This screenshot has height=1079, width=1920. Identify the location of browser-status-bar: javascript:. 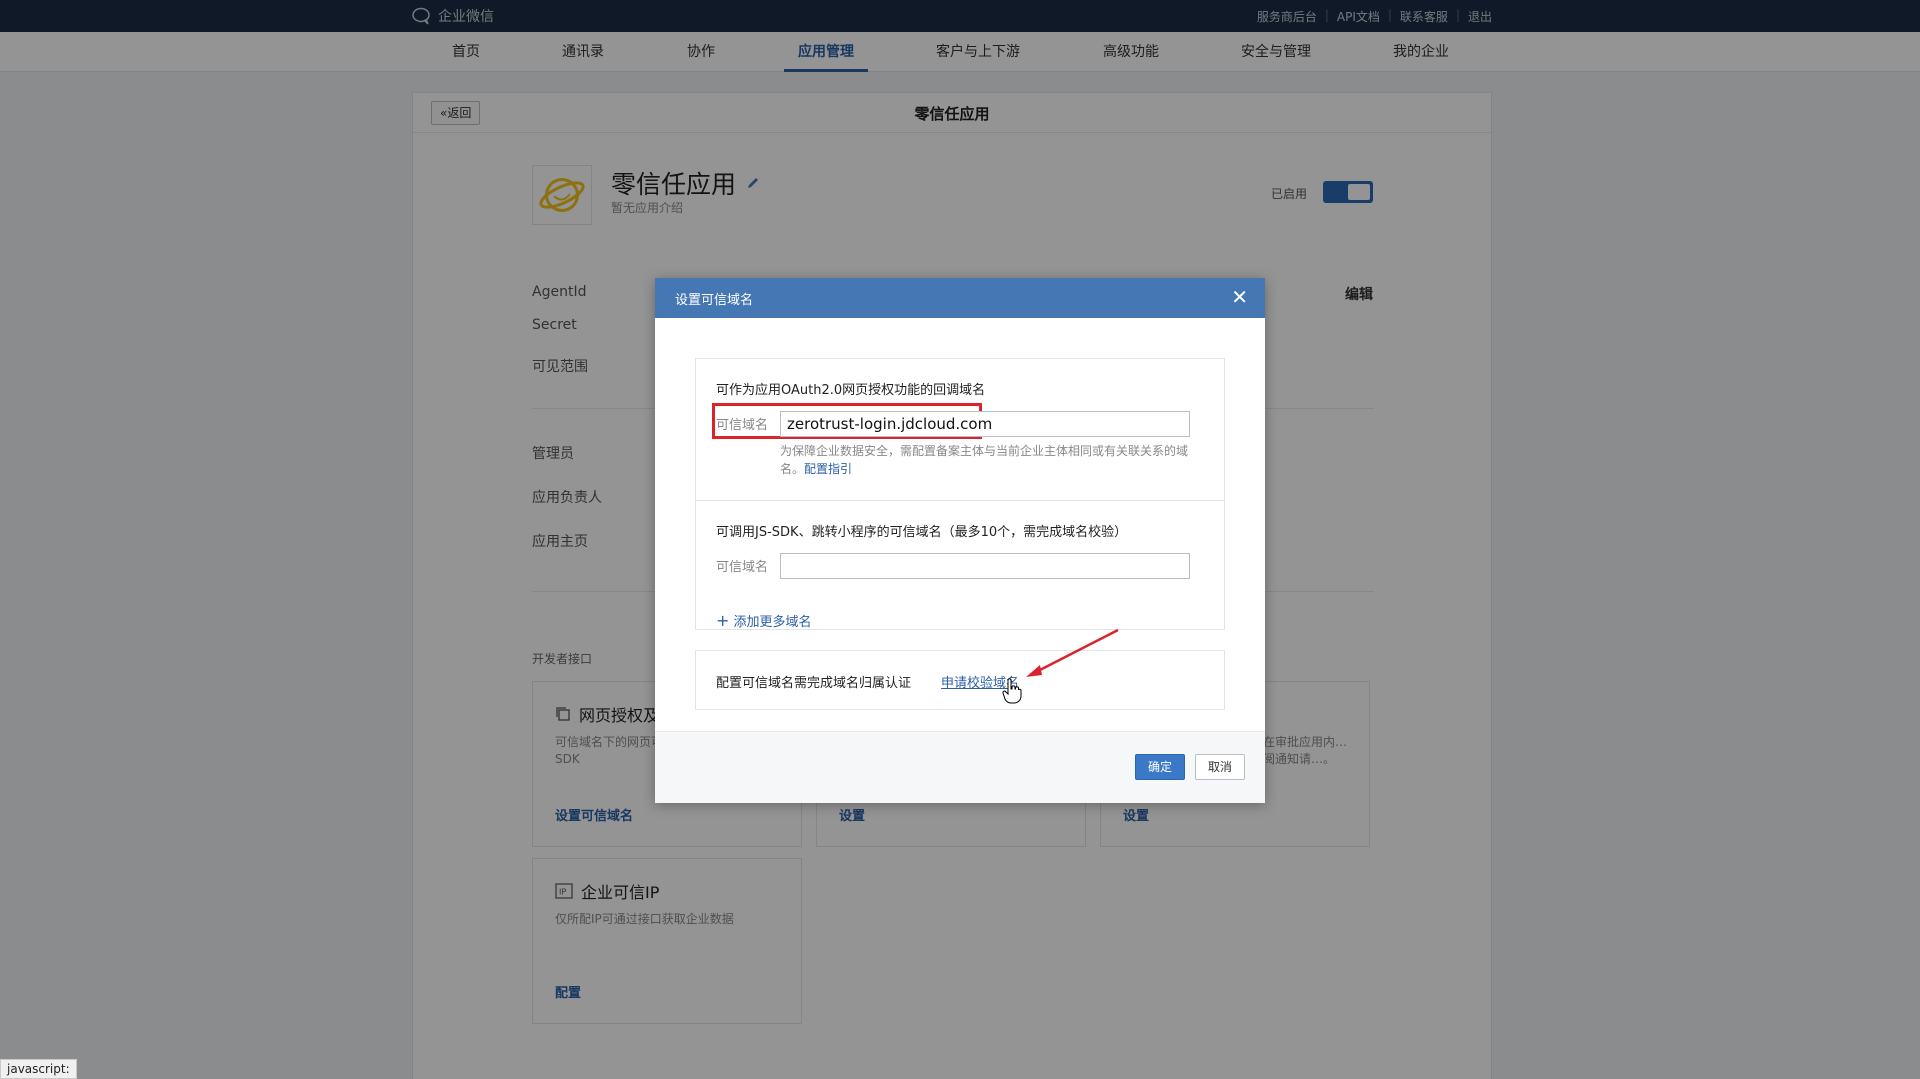
(38, 1069).